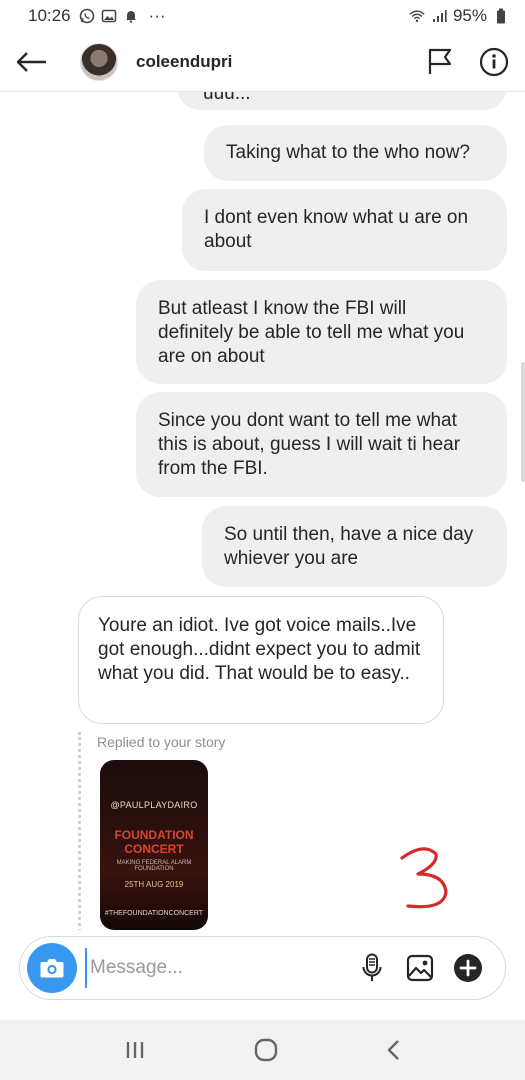 This screenshot has height=1080, width=525. I want to click on recent-apps-button, so click(135, 1050).